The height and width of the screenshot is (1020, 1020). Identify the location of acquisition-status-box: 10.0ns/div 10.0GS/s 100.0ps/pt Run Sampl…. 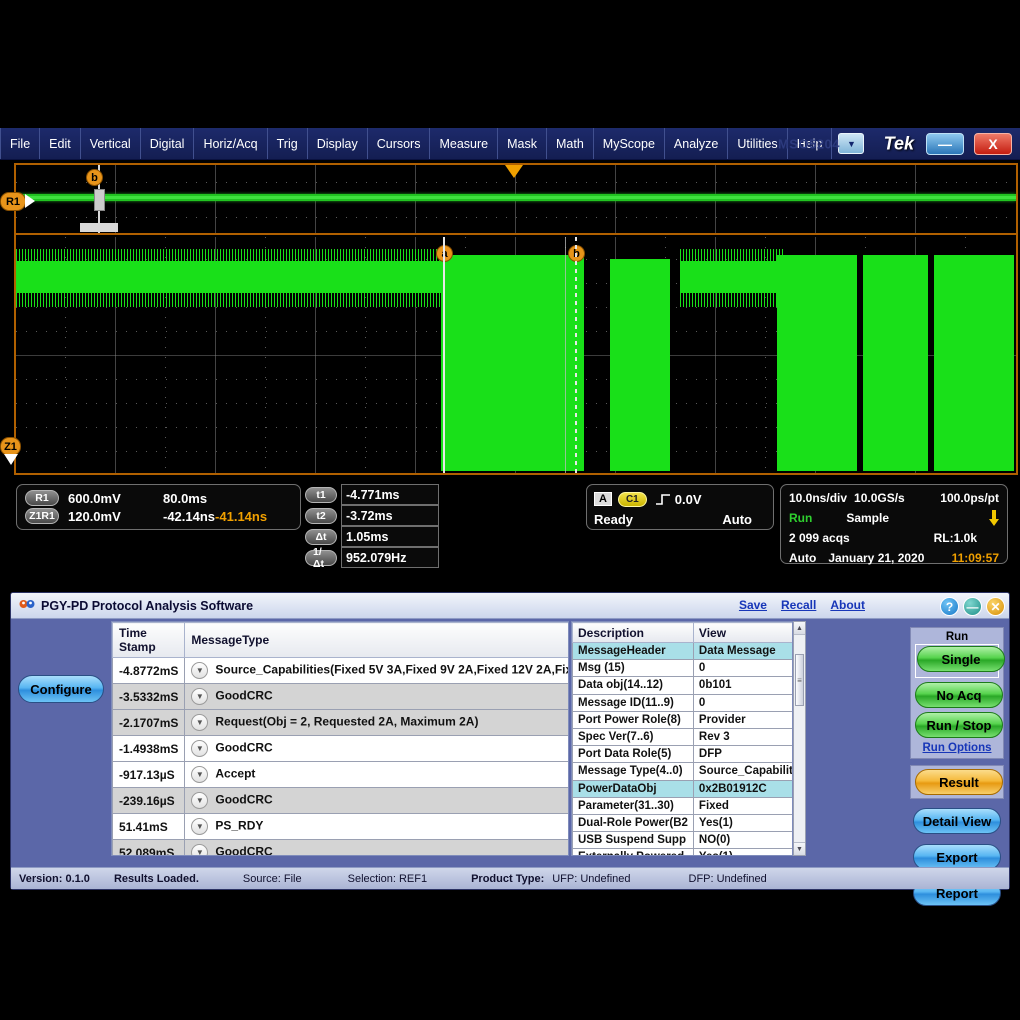
(894, 524).